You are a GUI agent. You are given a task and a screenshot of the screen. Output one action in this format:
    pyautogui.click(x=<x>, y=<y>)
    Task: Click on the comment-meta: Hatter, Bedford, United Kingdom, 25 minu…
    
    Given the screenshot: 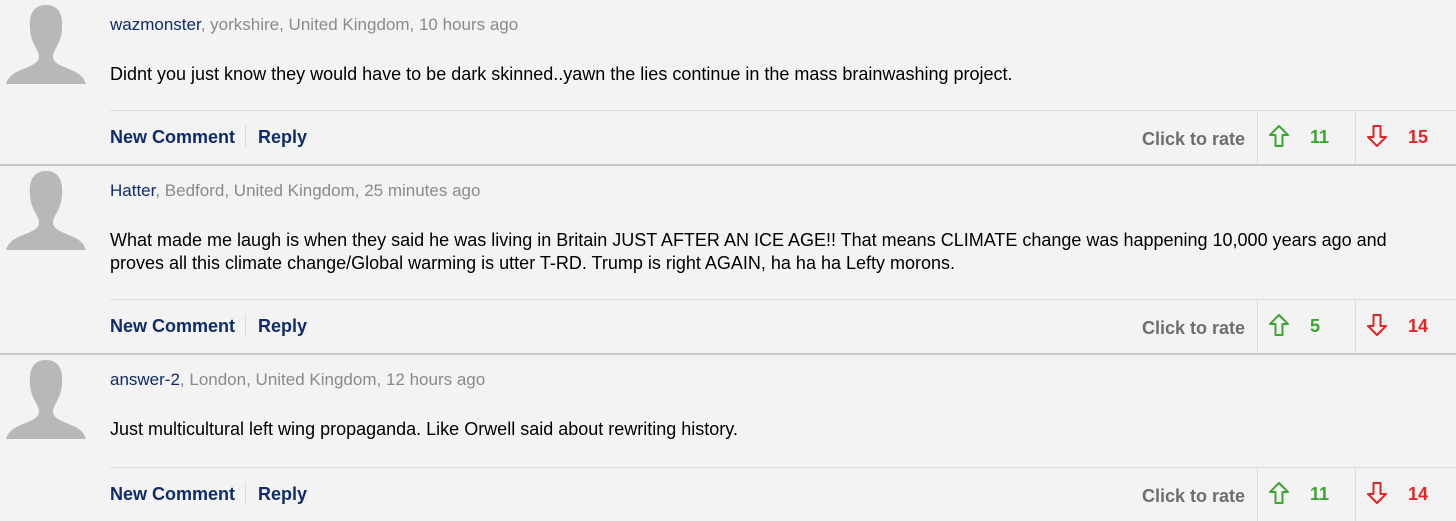 What is the action you would take?
    pyautogui.click(x=295, y=191)
    